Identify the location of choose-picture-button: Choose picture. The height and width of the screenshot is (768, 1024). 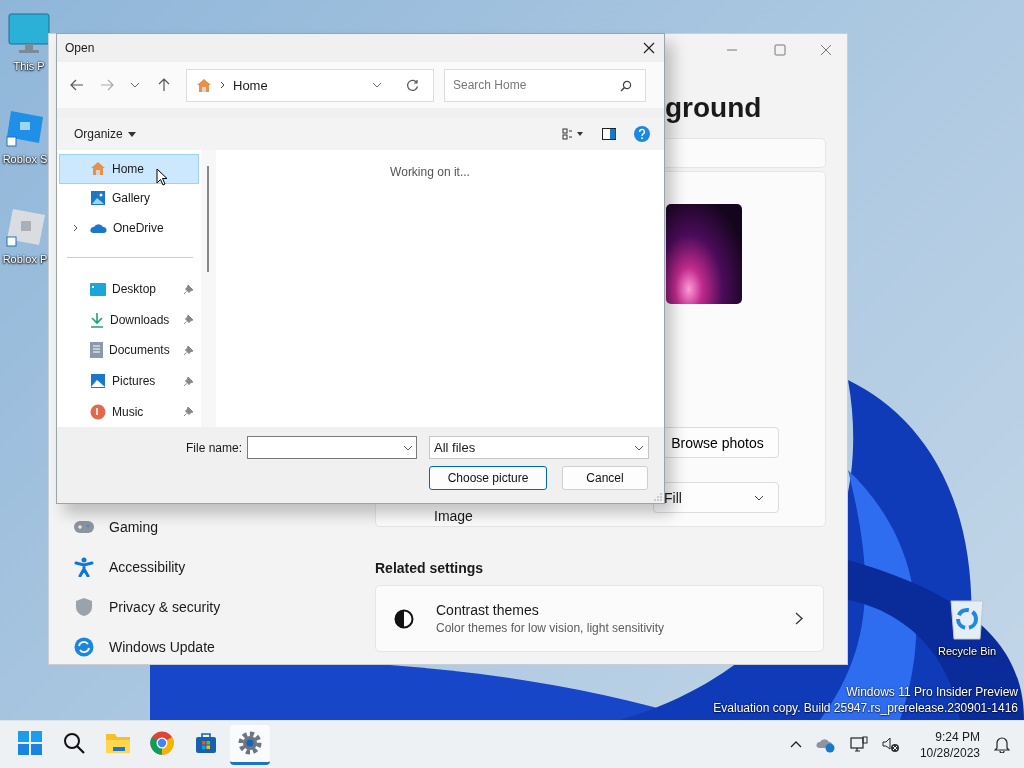
(488, 478).